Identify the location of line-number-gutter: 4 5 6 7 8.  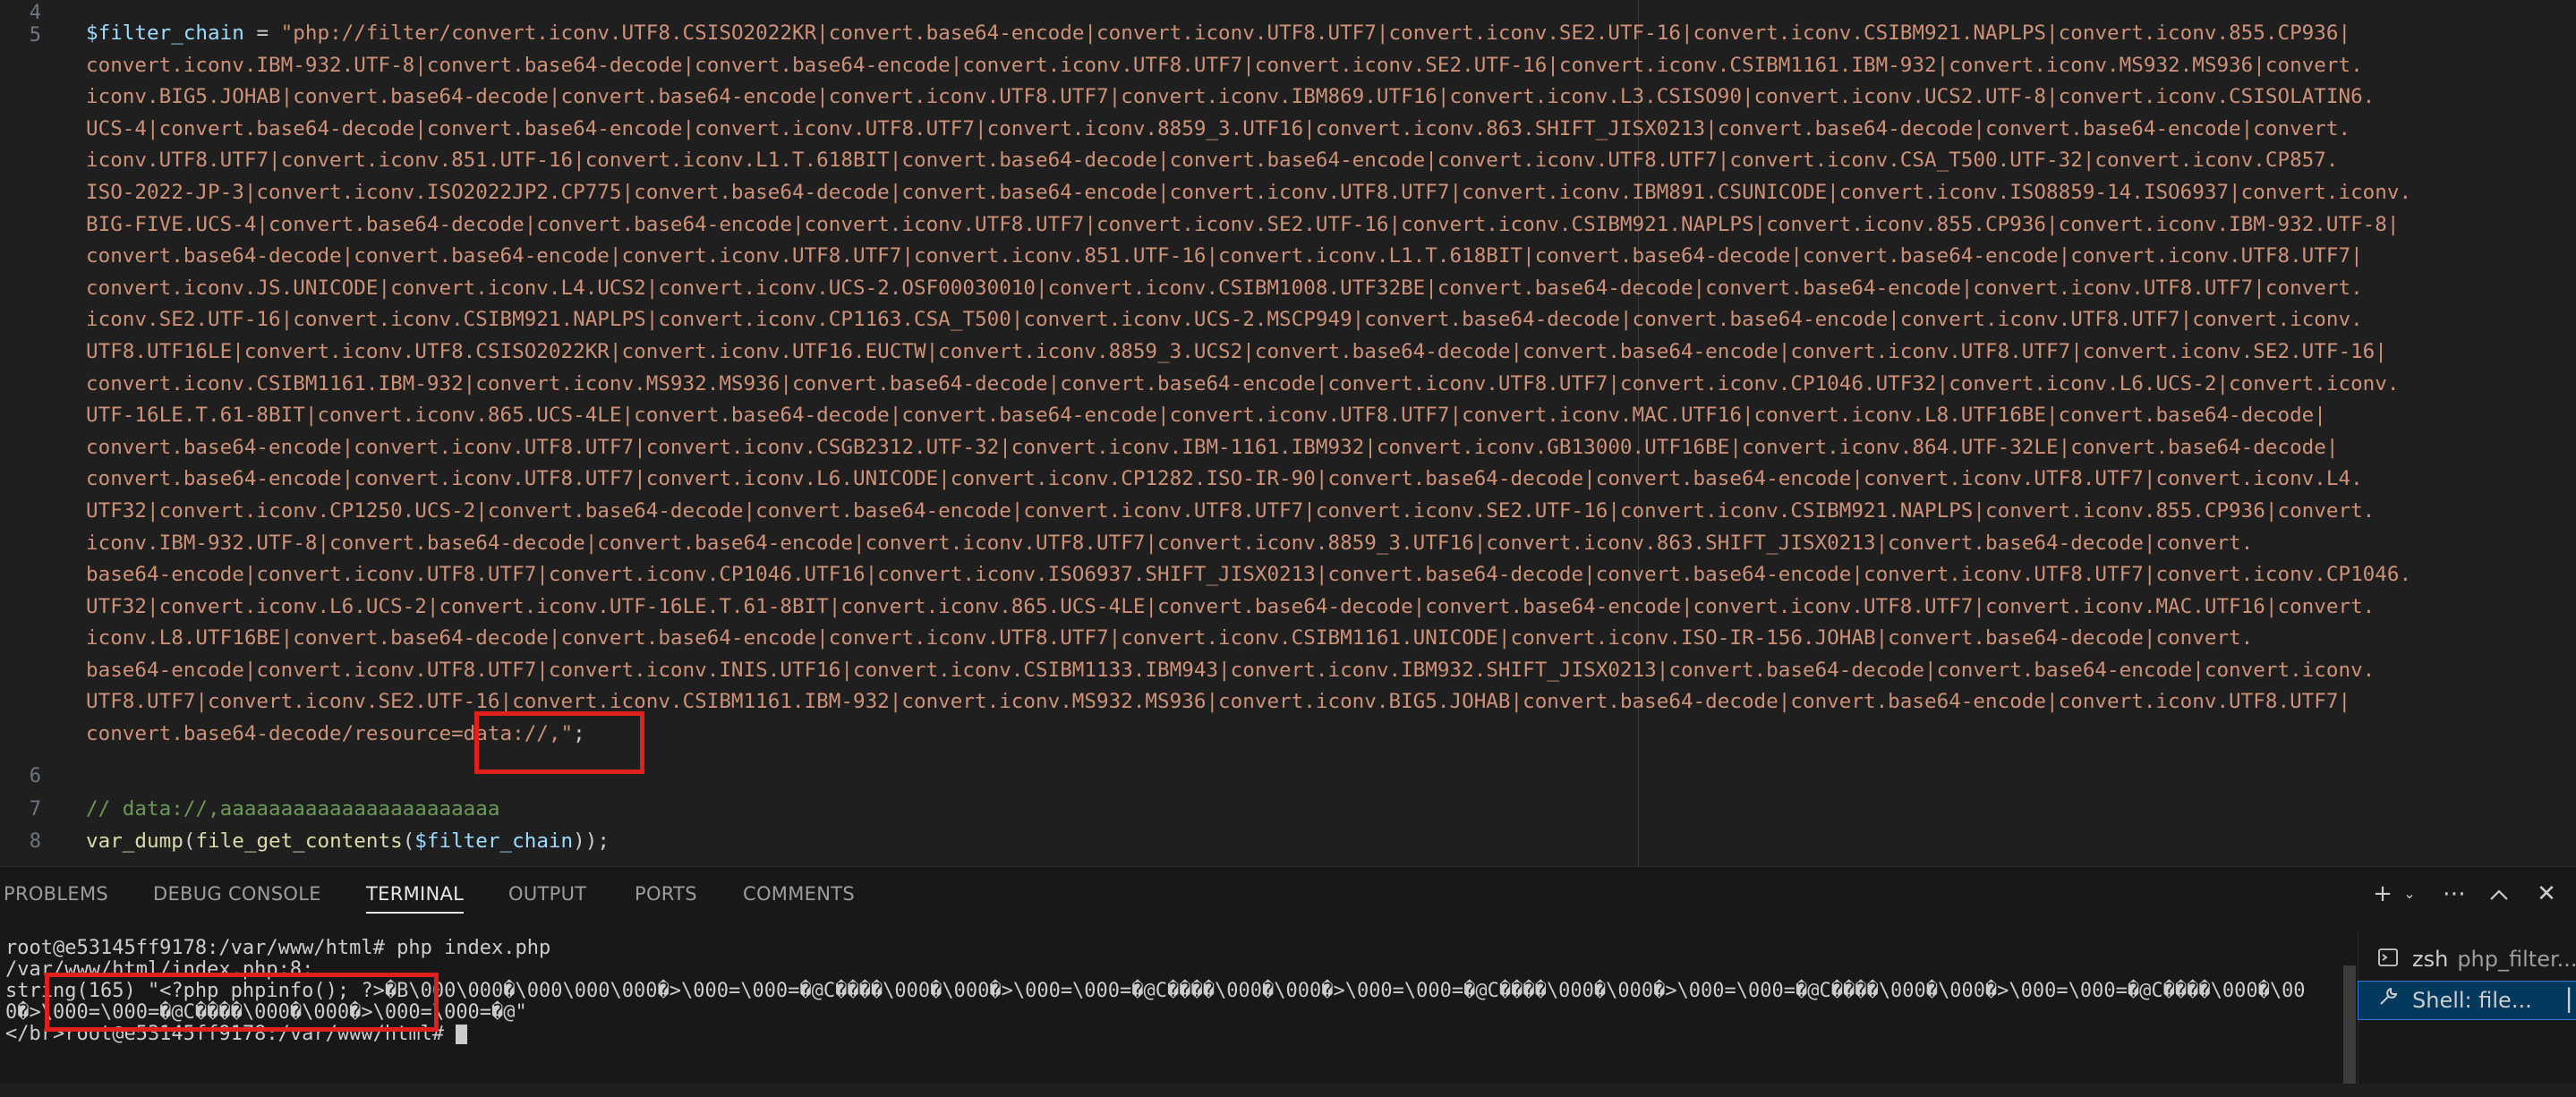
(31, 433).